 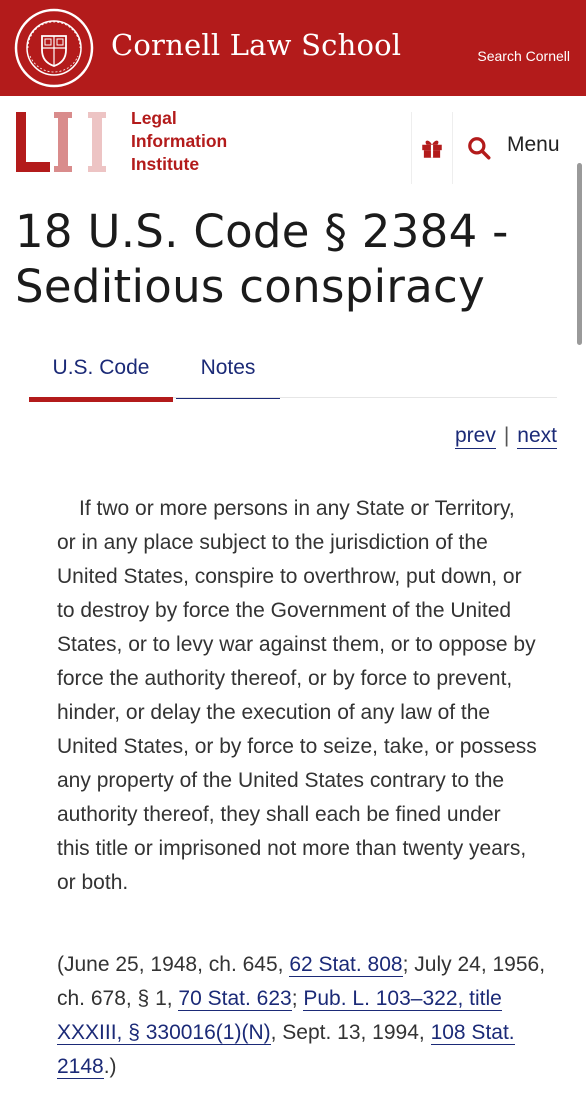 I want to click on stat-link-62-808: 62 Stat. 808, so click(x=346, y=965).